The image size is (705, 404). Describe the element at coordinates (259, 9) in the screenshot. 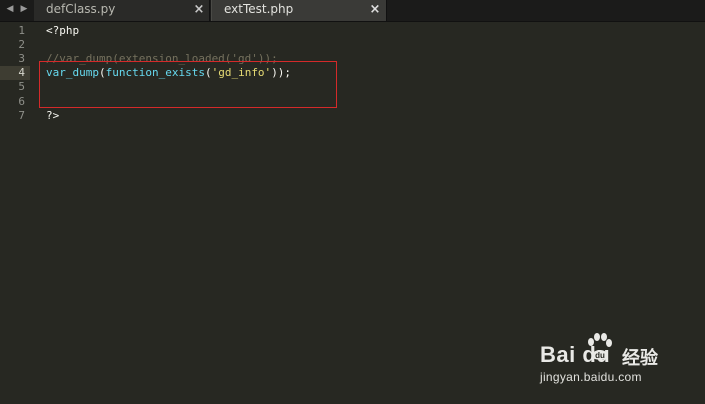

I see `tab-label: extTest.php` at that location.